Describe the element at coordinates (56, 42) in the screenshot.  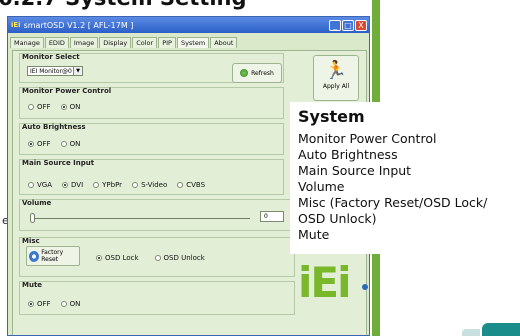
I see `tab-edid: EDID` at that location.